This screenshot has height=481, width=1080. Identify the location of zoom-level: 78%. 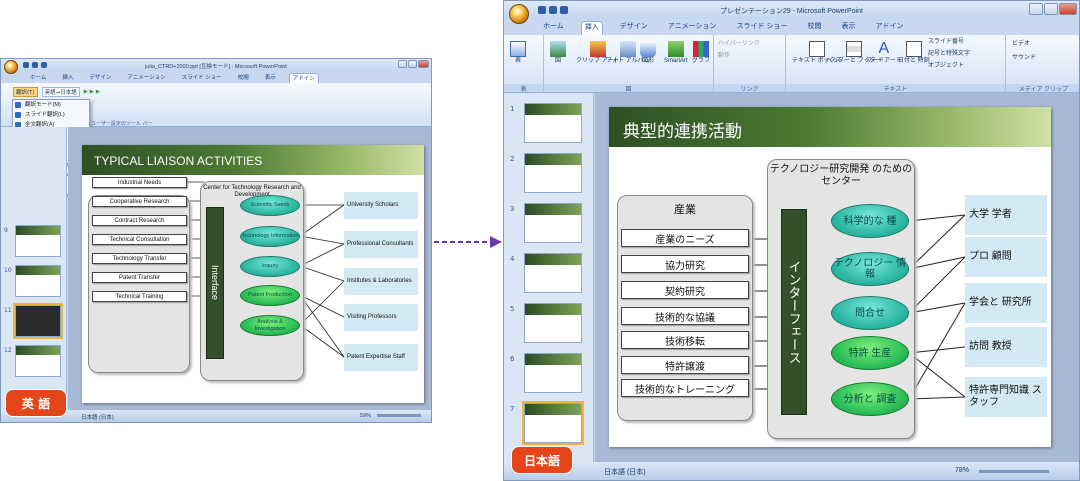
(962, 470).